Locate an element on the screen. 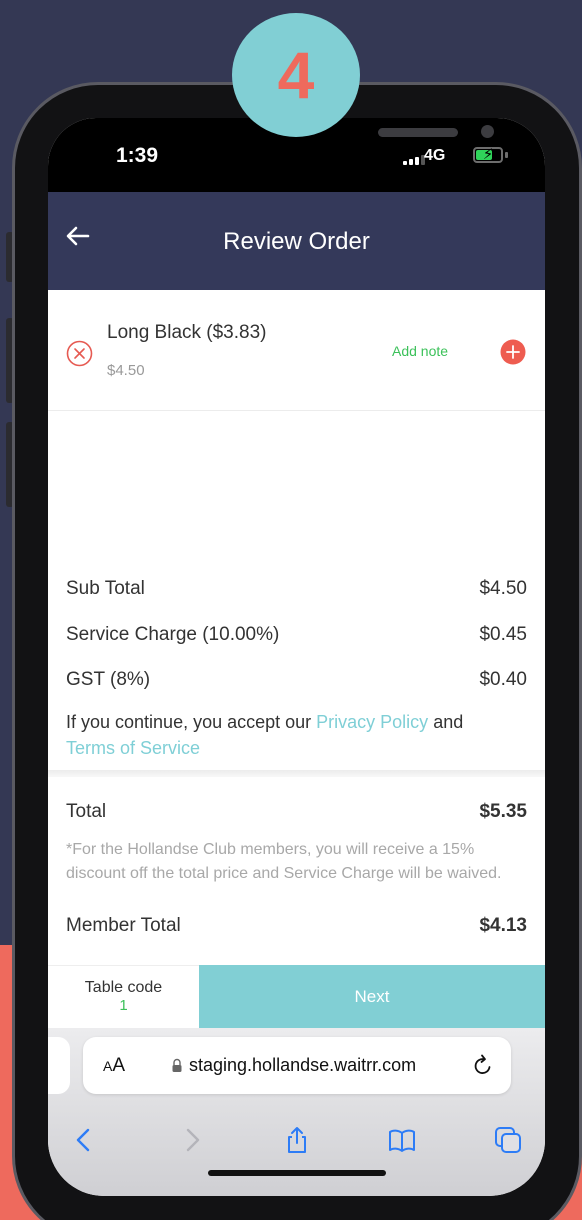  order-item: Long Black ($3.83) $4.50 Add note is located at coordinates (296, 350).